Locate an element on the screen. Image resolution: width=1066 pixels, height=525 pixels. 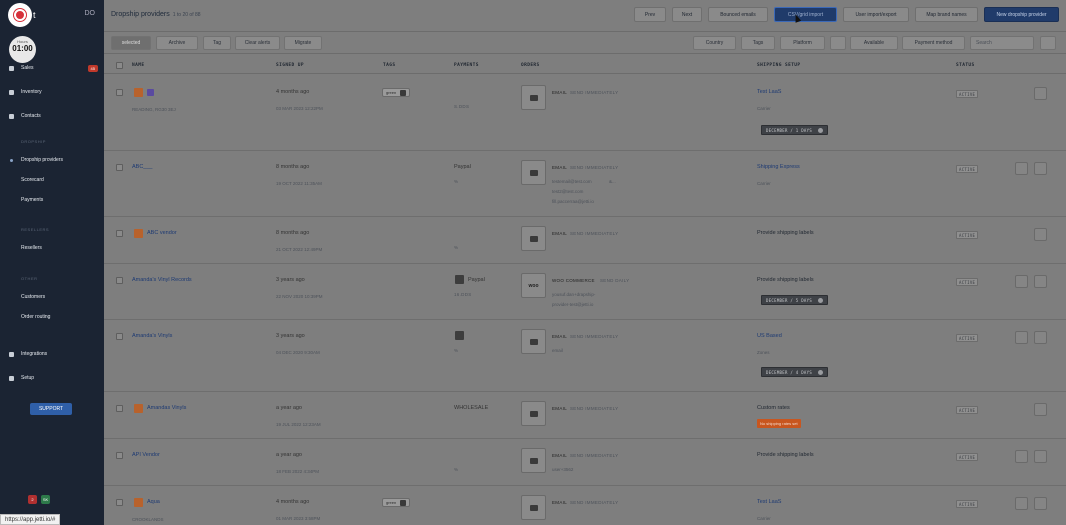
new-provider-button: New dropship provider is located at coordinates (1021, 14).